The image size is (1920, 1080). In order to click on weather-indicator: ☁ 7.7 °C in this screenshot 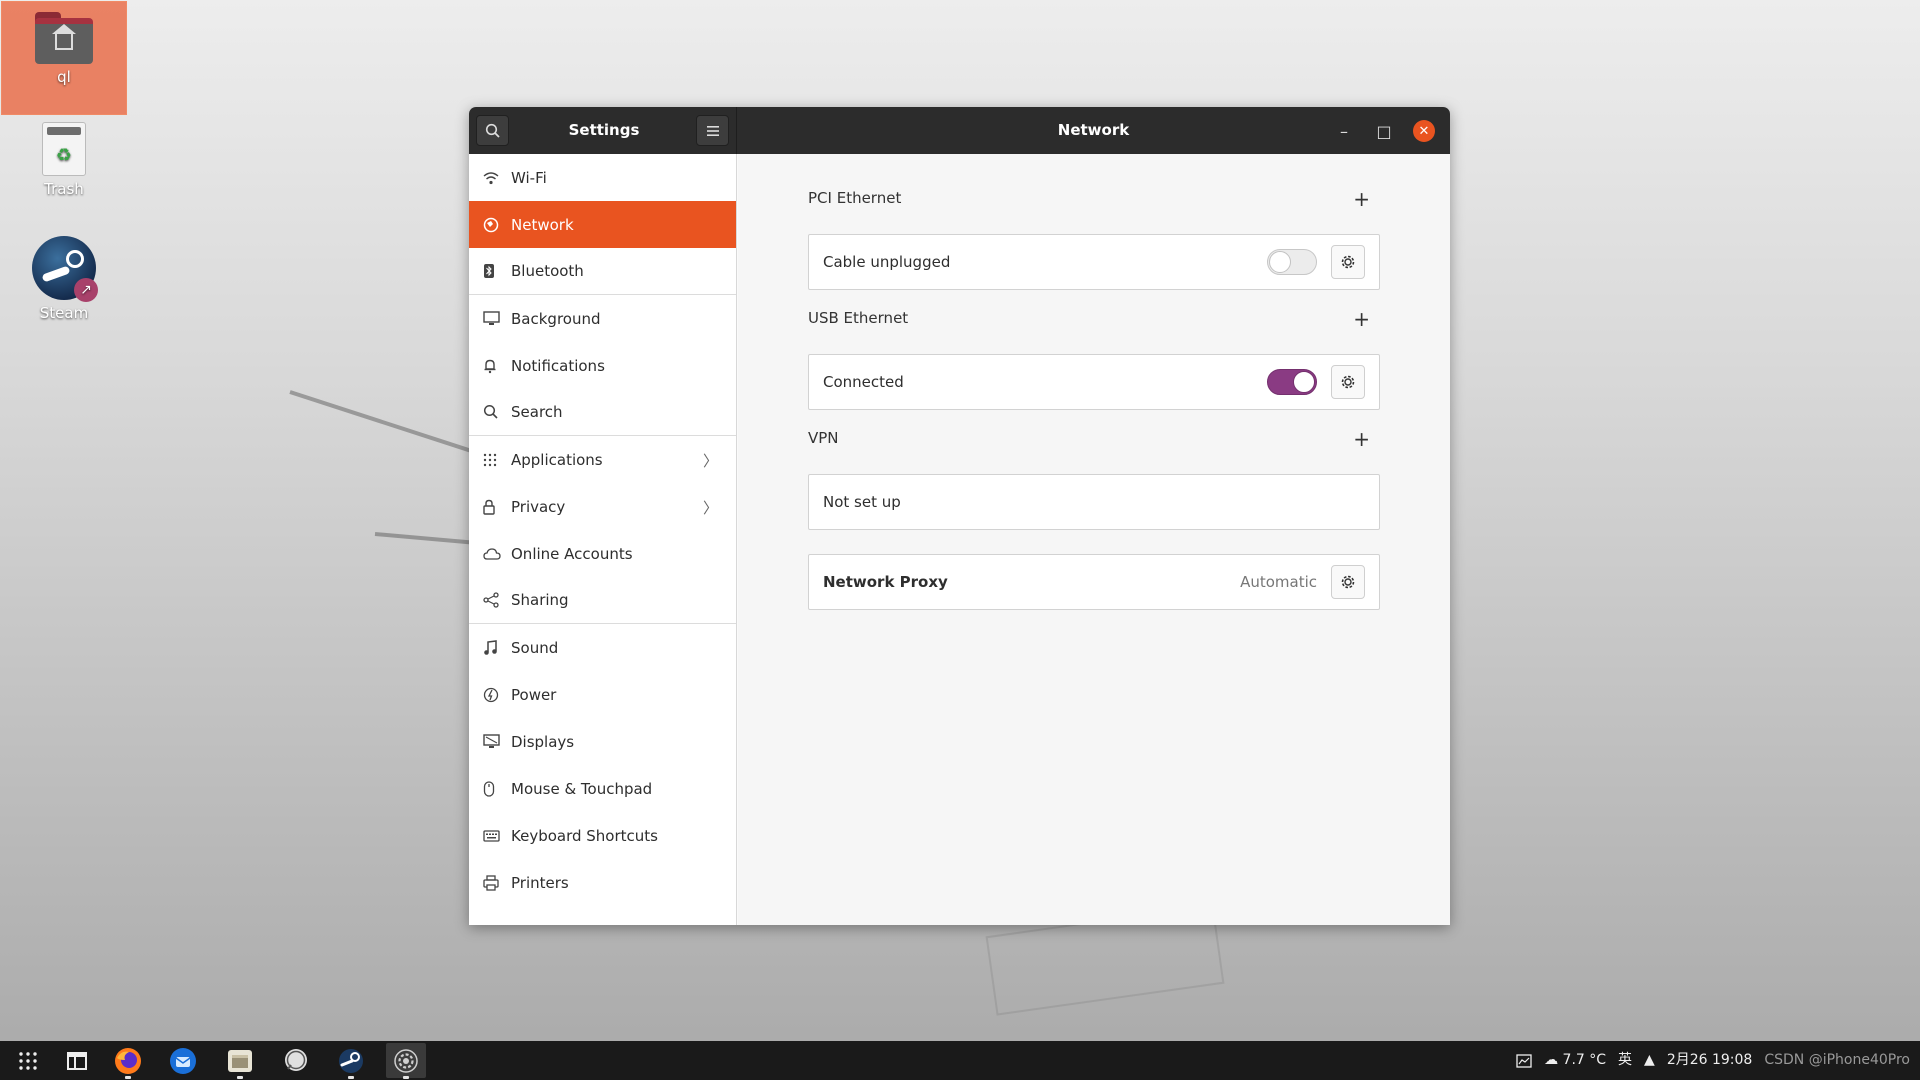, I will do `click(1575, 1060)`.